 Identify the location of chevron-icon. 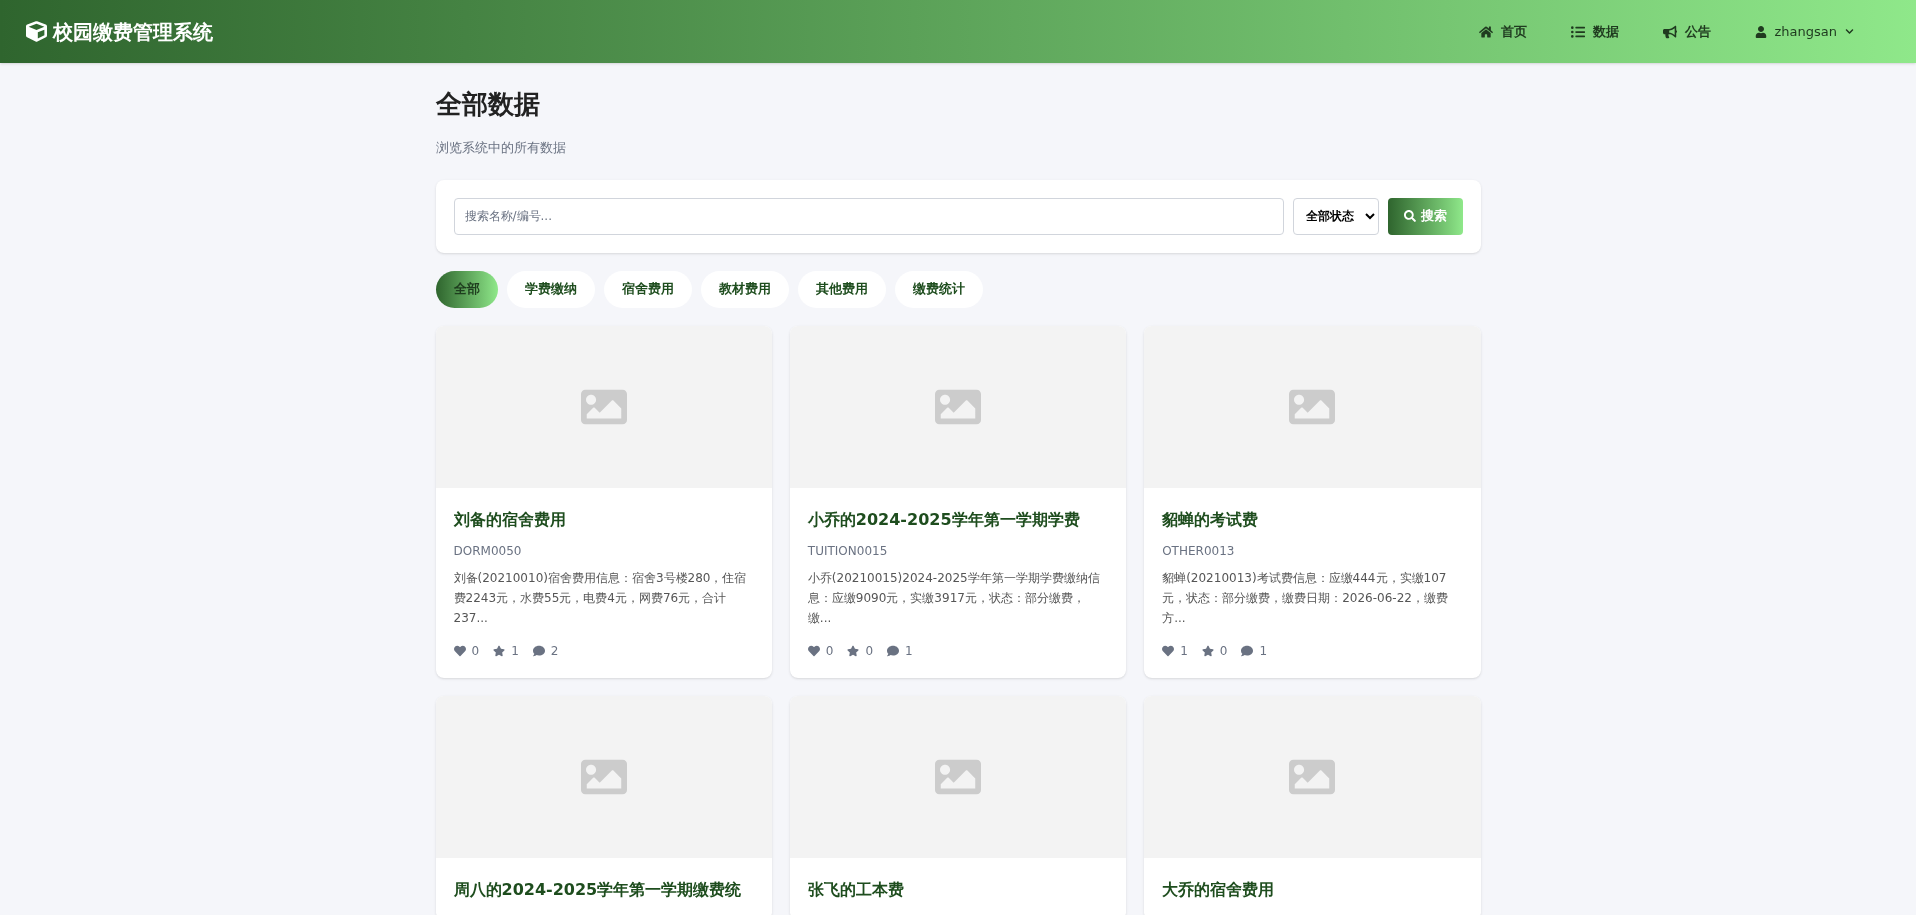
(1849, 31).